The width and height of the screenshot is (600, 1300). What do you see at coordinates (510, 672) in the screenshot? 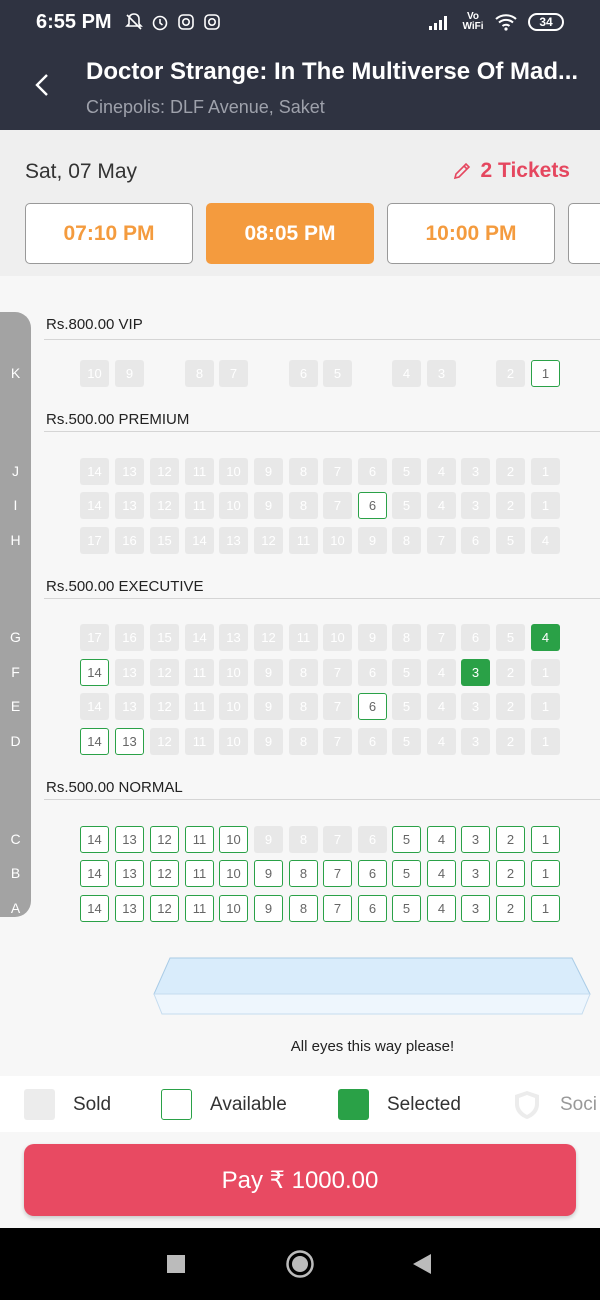
I see `seat-sold: 2` at bounding box center [510, 672].